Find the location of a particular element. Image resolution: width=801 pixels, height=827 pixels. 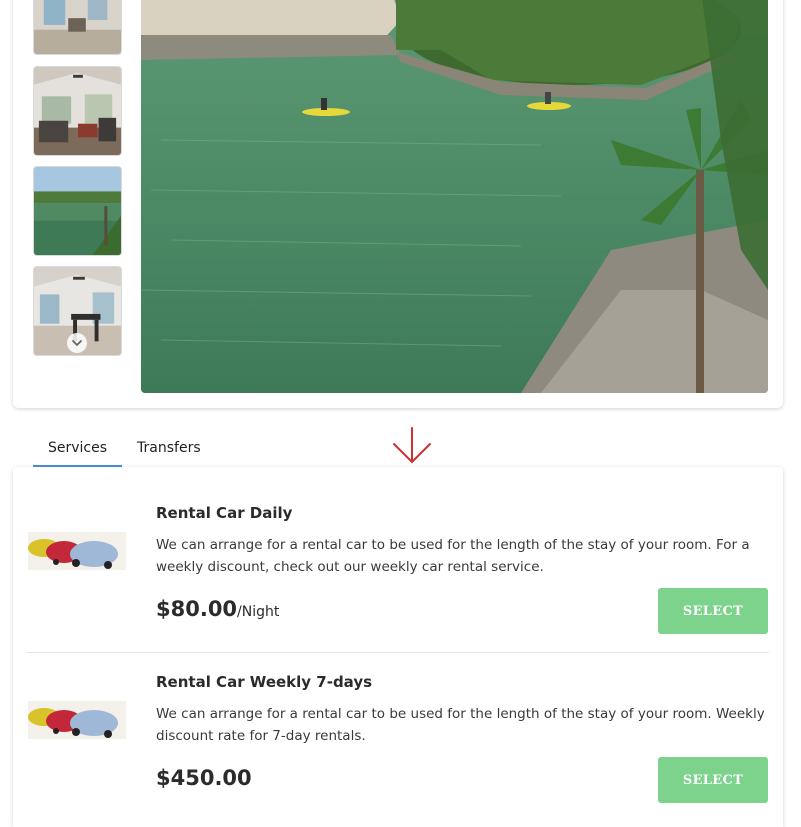

thumbnail-living-room is located at coordinates (77, 27).